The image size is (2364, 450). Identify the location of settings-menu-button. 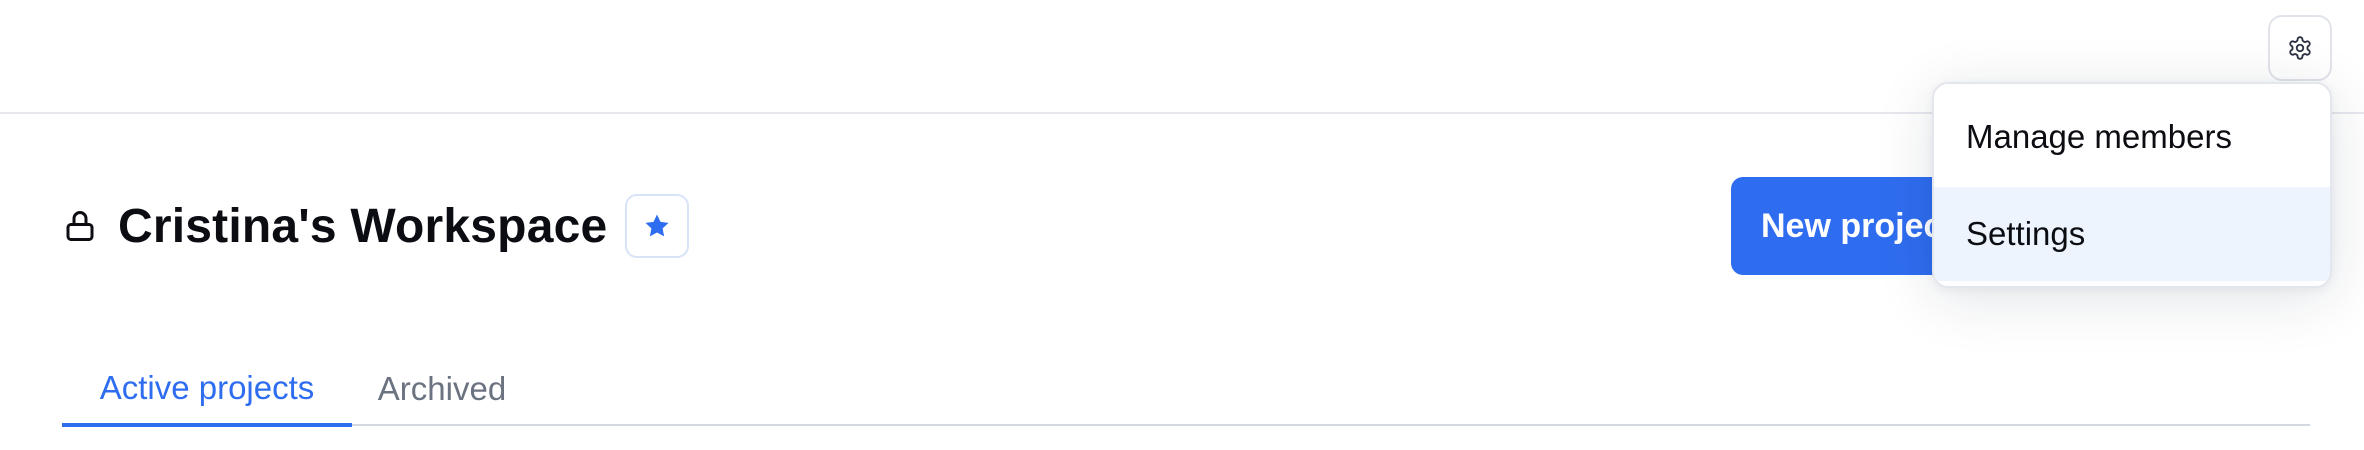
(2300, 48).